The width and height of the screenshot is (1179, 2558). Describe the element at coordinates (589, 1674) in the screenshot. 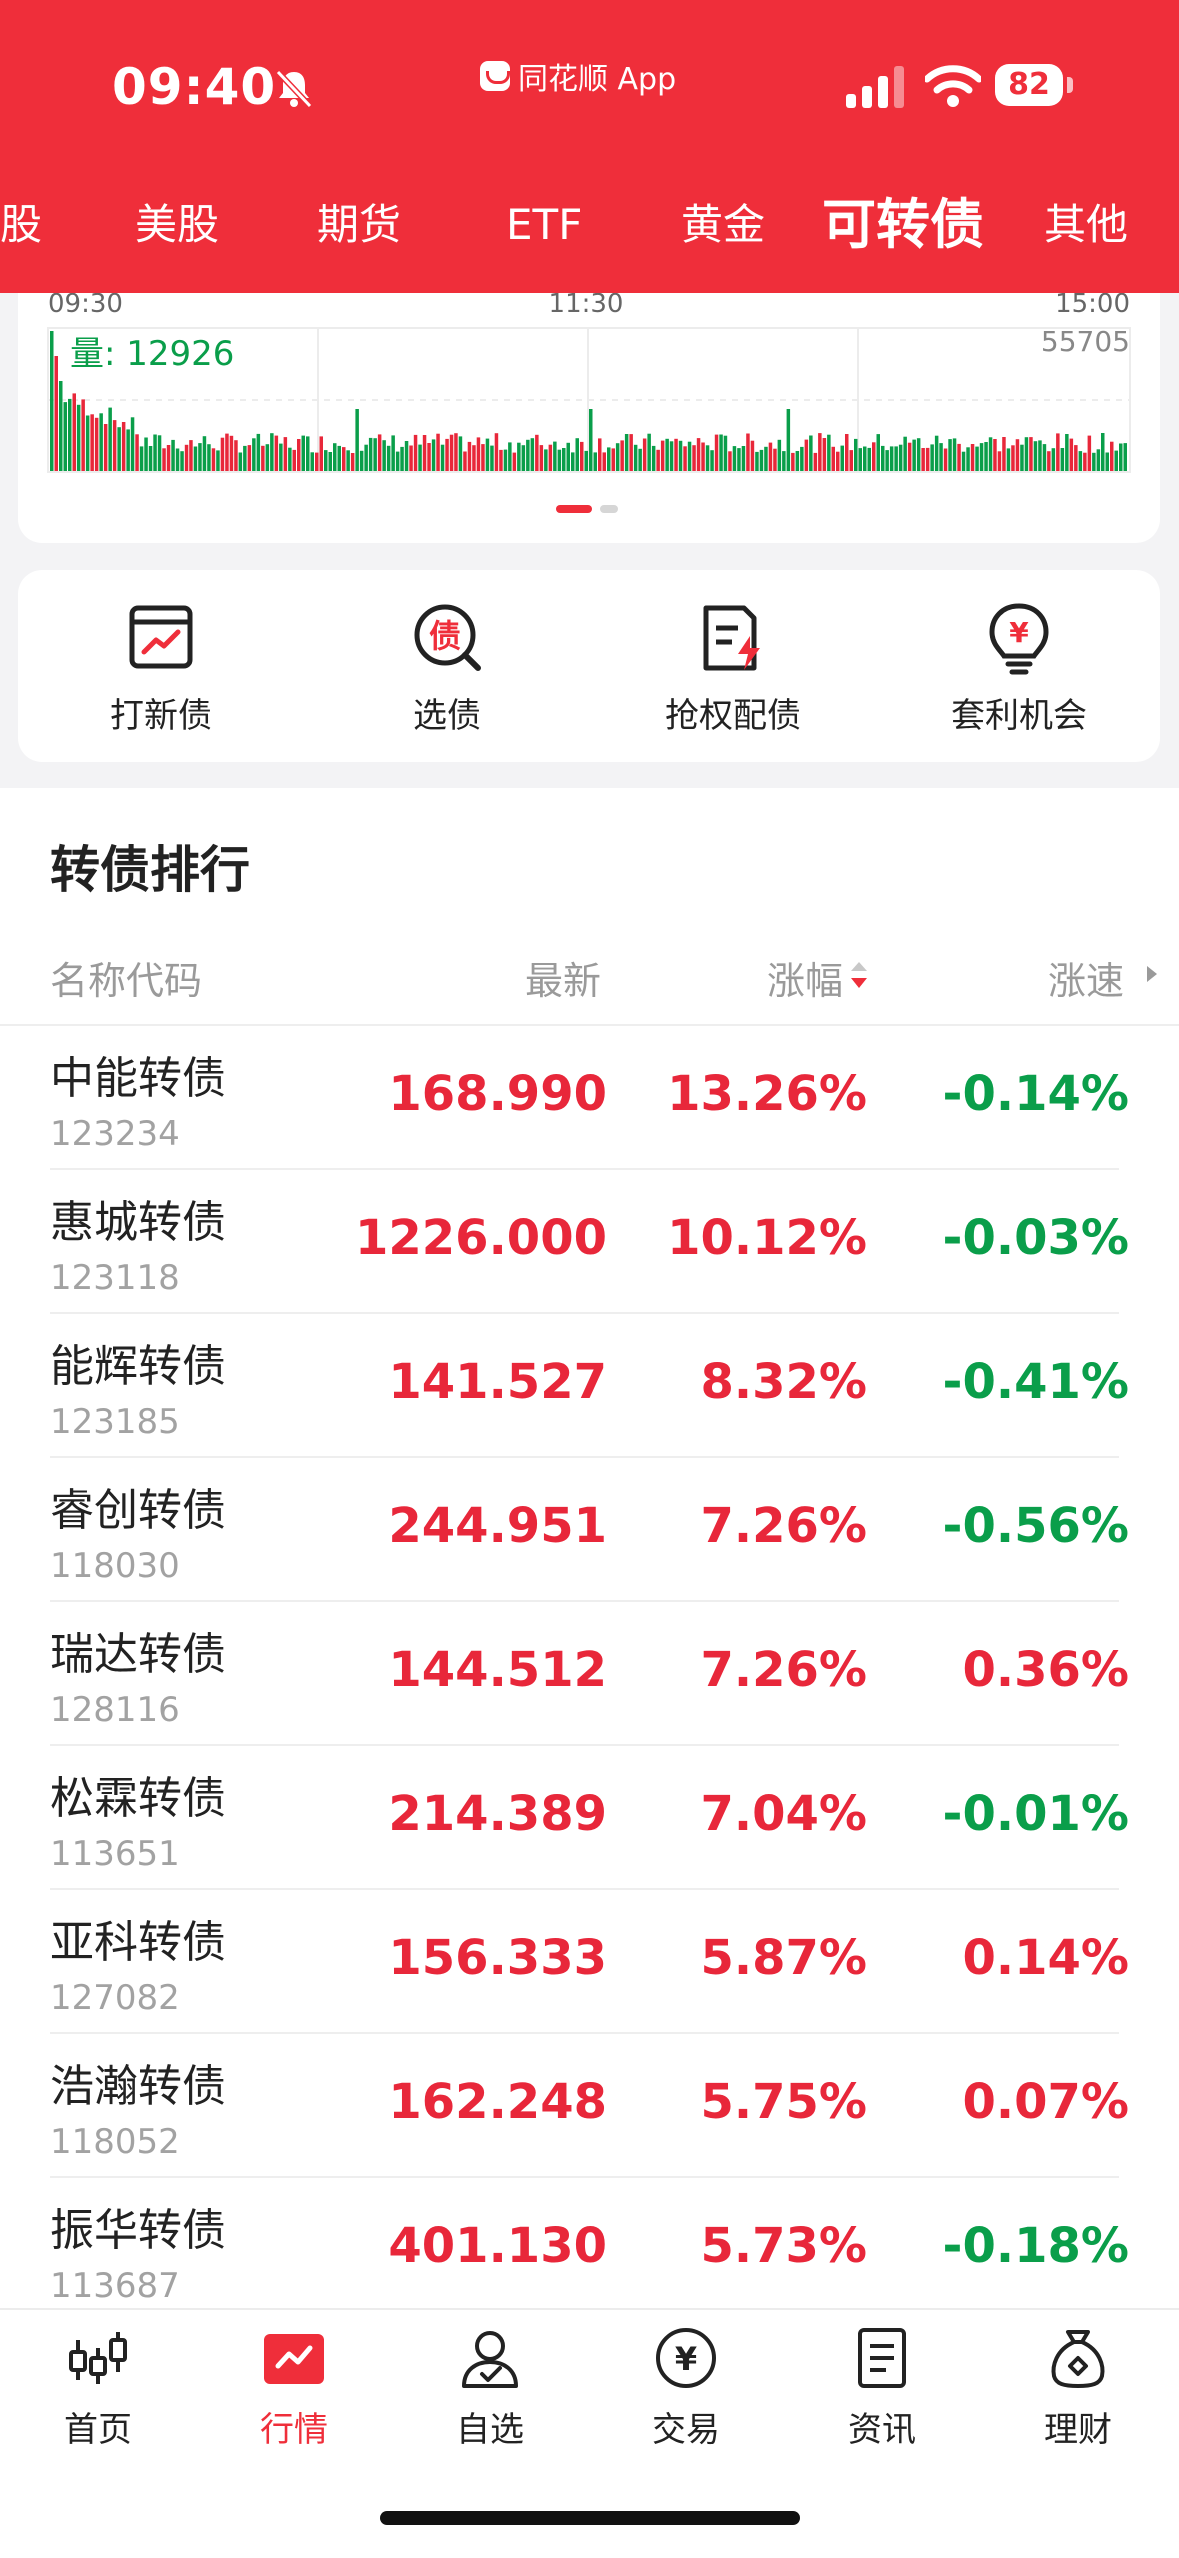

I see `table-row: 瑞达转债 128116 144.512 7.26% 0.36%` at that location.